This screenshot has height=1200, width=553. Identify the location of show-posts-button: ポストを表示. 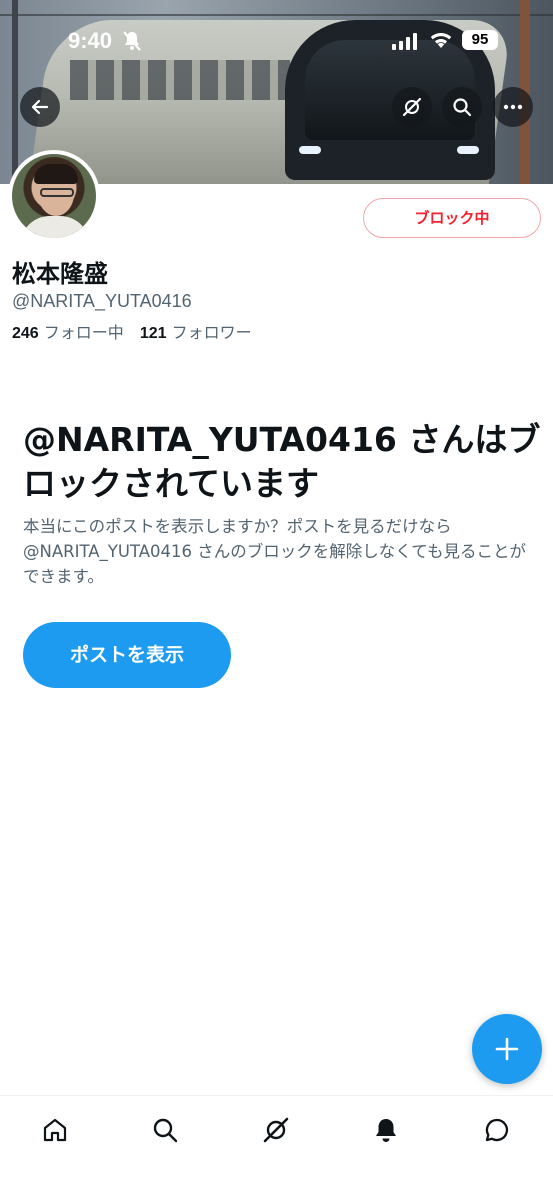
(127, 655).